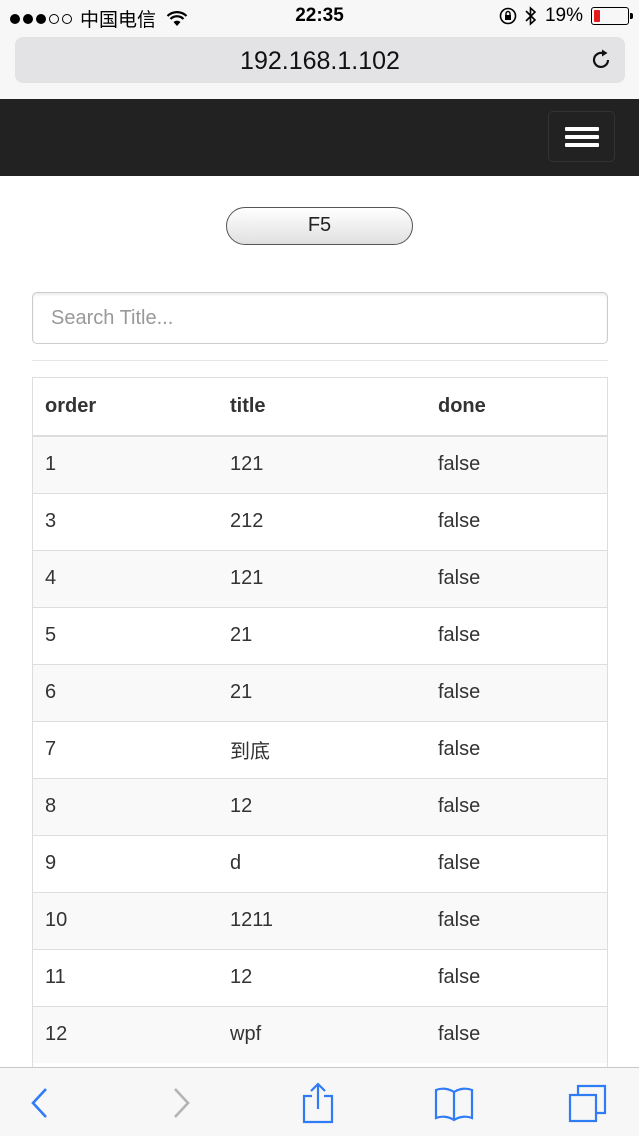 This screenshot has width=639, height=1136. Describe the element at coordinates (597, 16) in the screenshot. I see `battery-level` at that location.